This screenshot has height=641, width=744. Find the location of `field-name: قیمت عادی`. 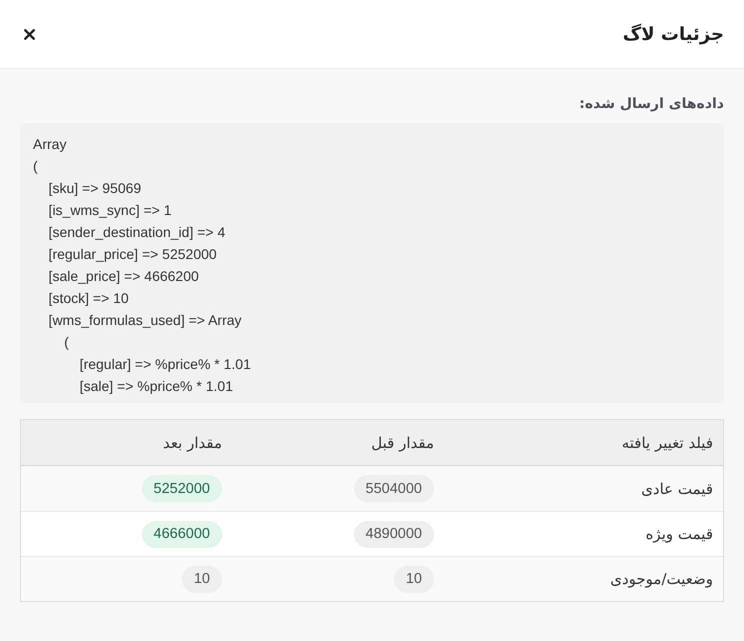

field-name: قیمت عادی is located at coordinates (677, 489).